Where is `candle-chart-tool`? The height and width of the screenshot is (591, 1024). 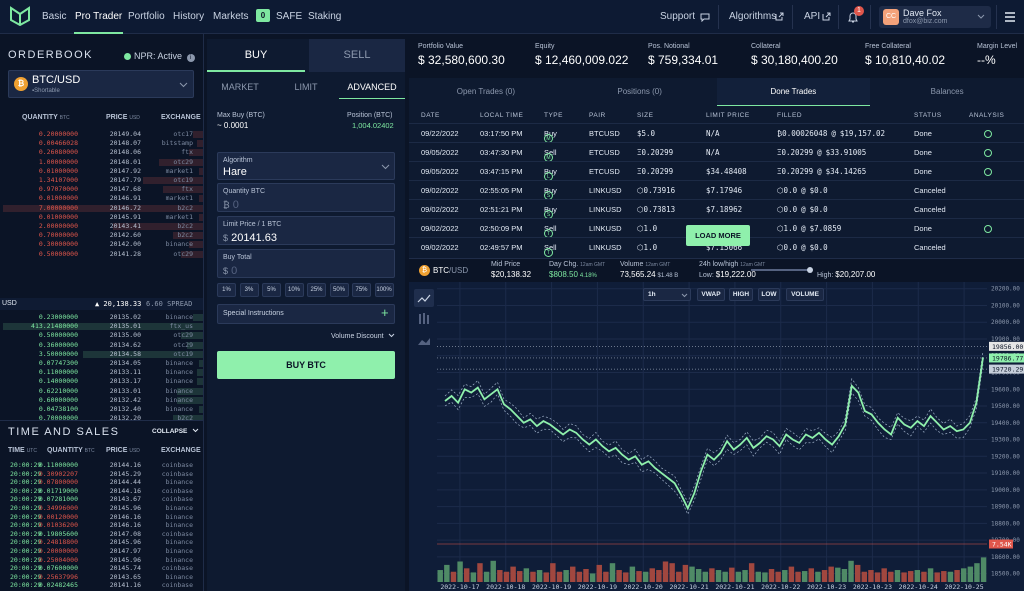
candle-chart-tool is located at coordinates (424, 319).